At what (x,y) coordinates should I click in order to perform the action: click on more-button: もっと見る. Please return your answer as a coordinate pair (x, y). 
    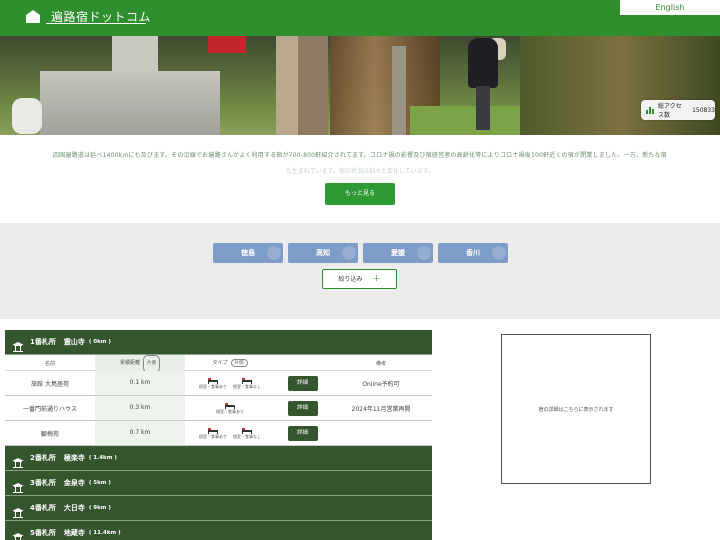
    Looking at the image, I should click on (360, 194).